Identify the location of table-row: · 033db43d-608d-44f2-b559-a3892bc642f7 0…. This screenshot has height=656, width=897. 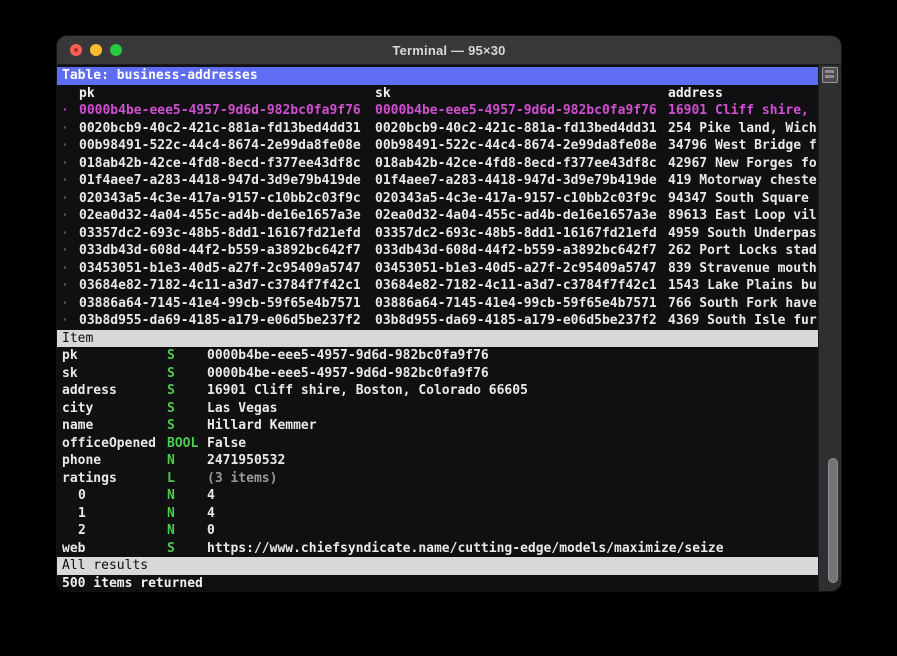
(437, 251).